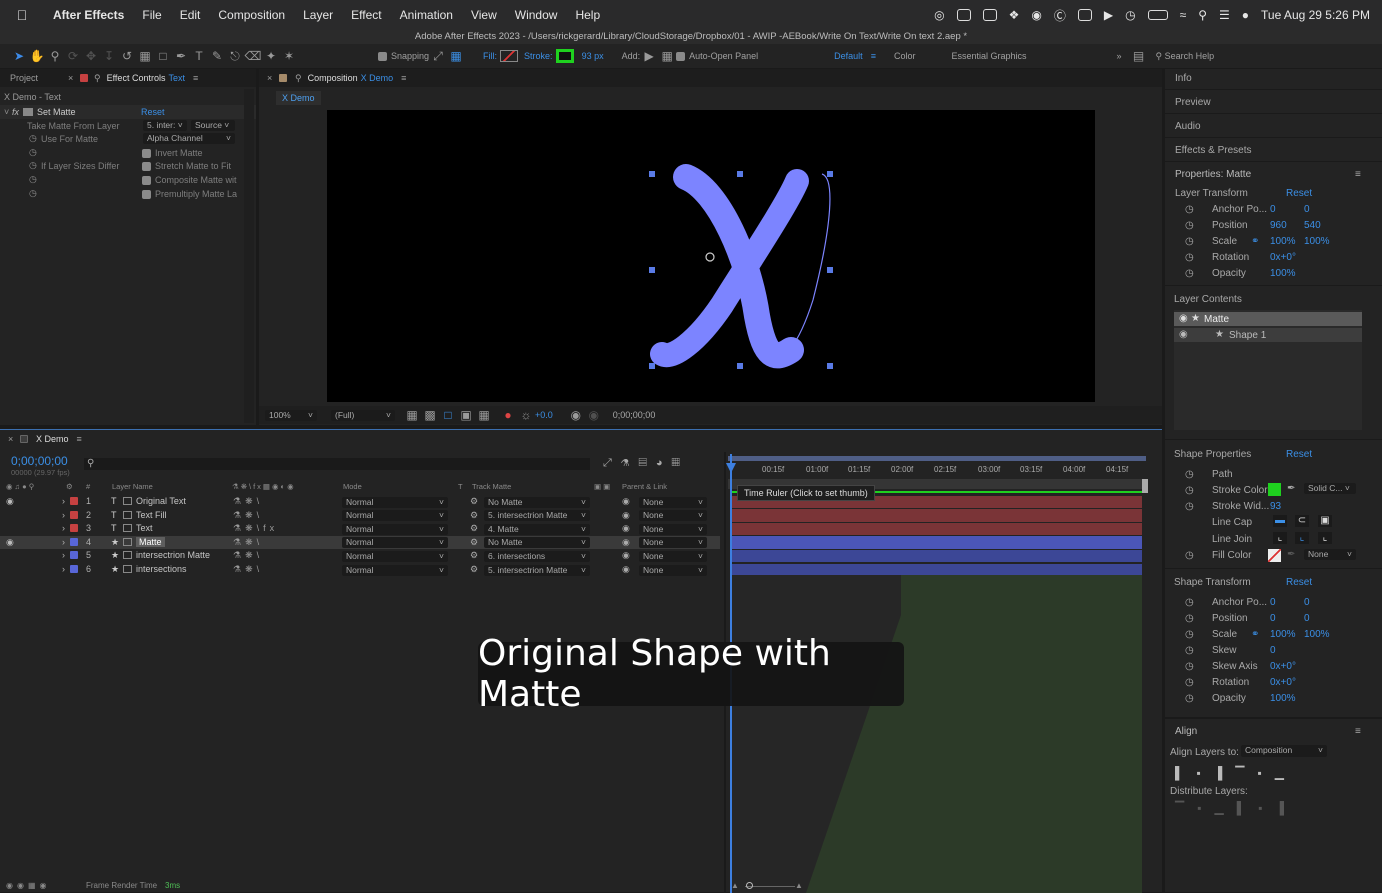 This screenshot has height=893, width=1382. I want to click on miter-join-icon: ⌞, so click(1280, 538).